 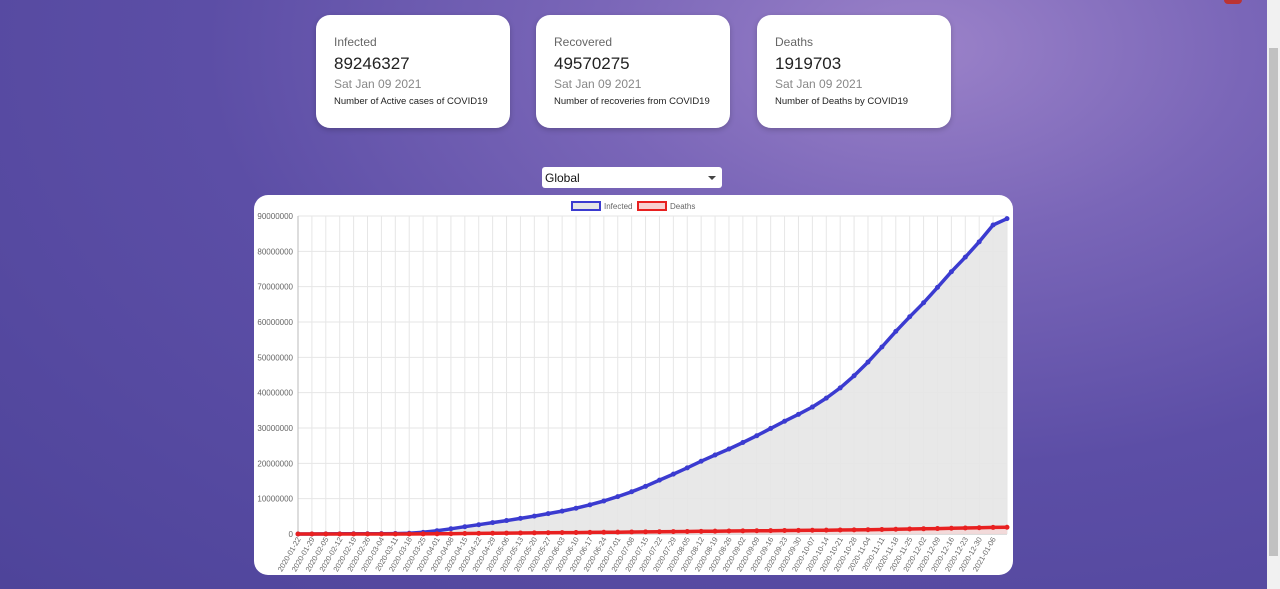 I want to click on y-tick-label: 10000000, so click(x=275, y=499).